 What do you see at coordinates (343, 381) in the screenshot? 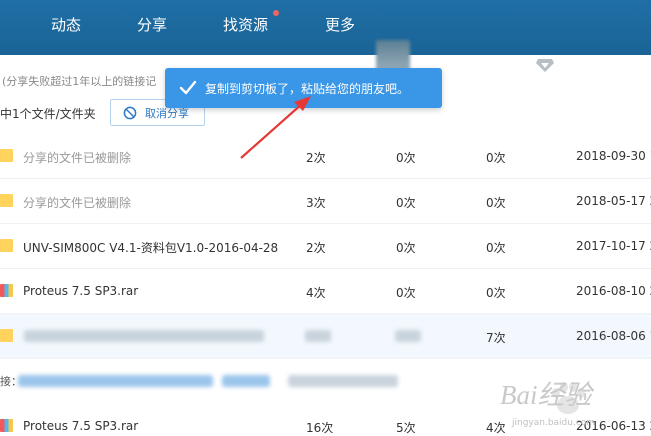
I see `blurred-password` at bounding box center [343, 381].